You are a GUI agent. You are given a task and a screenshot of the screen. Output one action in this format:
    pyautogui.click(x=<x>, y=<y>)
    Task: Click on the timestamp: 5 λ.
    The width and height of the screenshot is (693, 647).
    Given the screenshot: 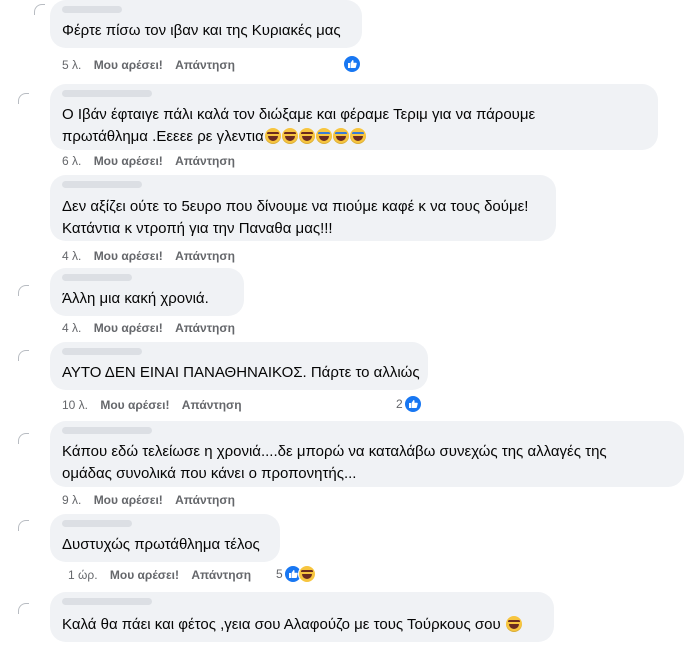 What is the action you would take?
    pyautogui.click(x=71, y=65)
    